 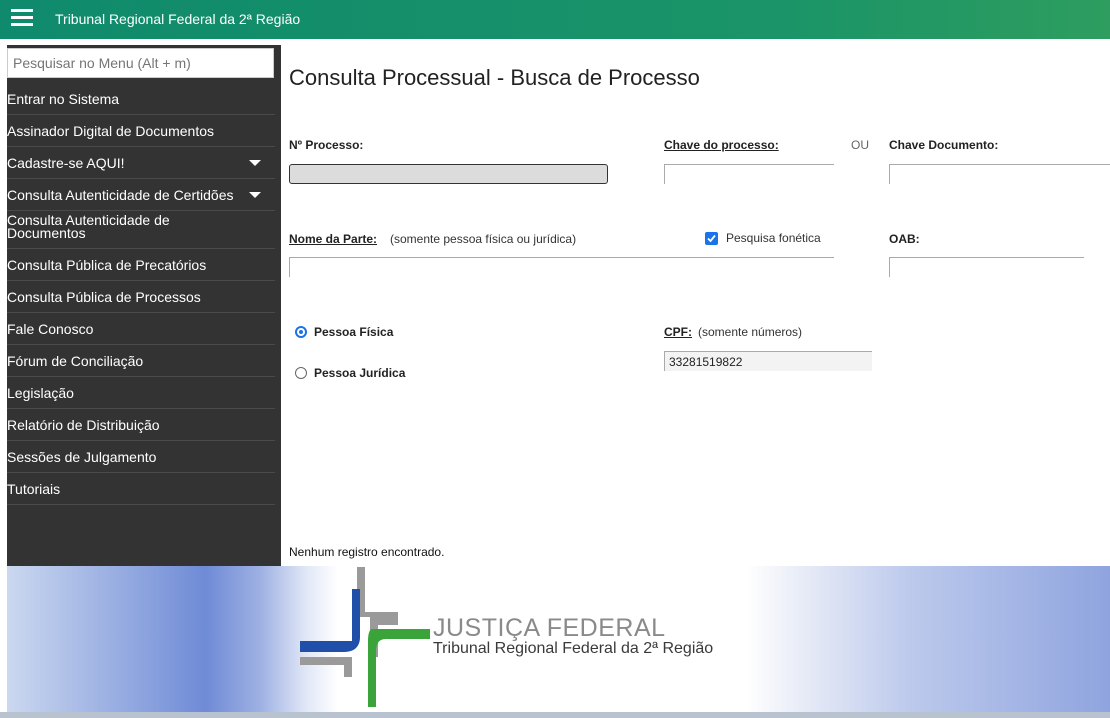 What do you see at coordinates (301, 373) in the screenshot?
I see `pessoa-juridica-radio` at bounding box center [301, 373].